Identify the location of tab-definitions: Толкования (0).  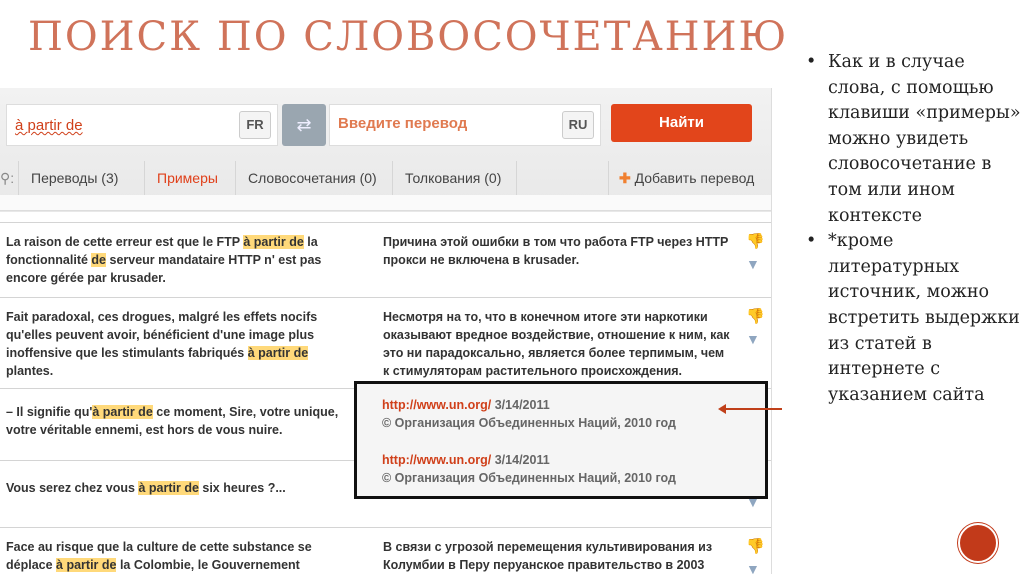
(454, 178).